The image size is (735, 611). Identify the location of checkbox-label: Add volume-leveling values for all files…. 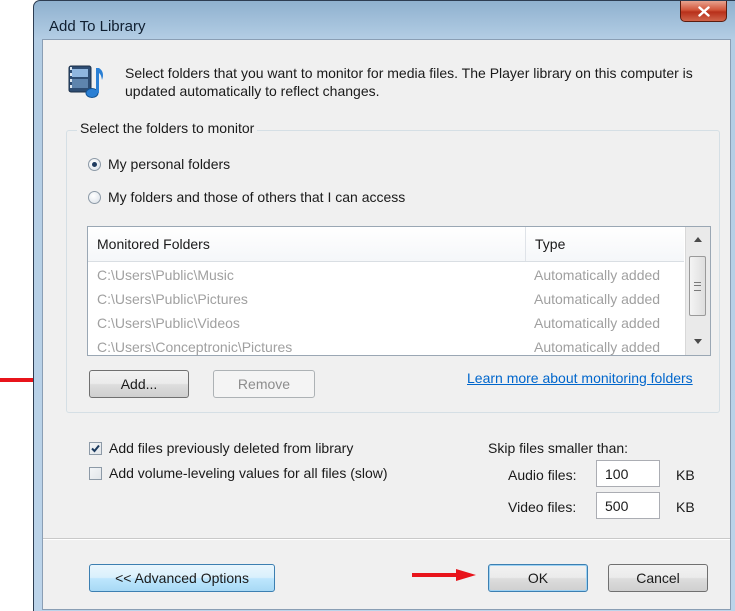
(248, 473).